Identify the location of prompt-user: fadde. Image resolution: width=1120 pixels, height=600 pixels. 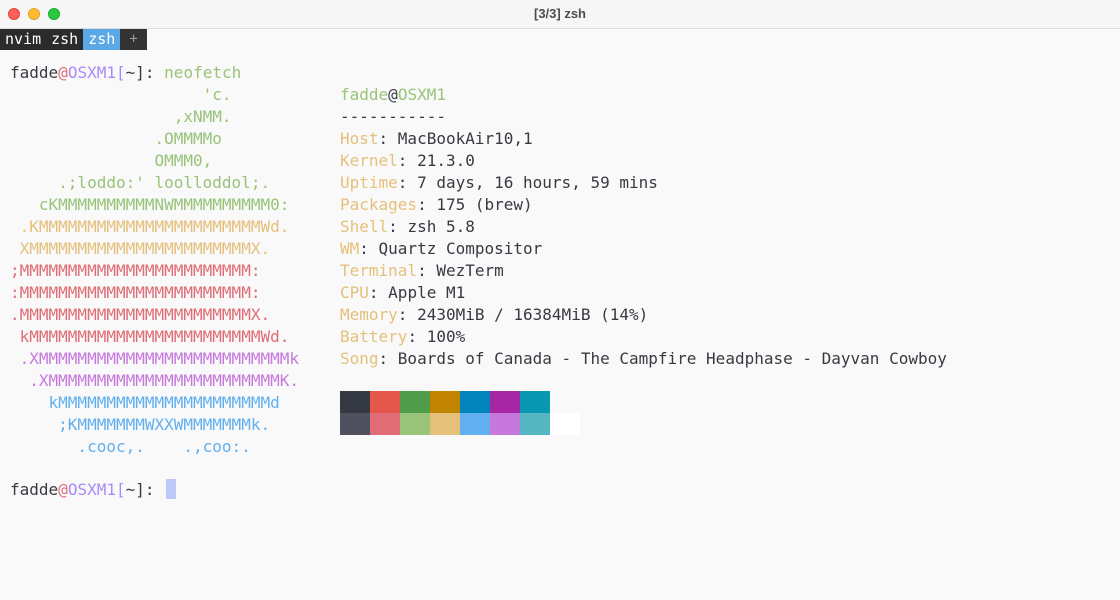
(34, 489).